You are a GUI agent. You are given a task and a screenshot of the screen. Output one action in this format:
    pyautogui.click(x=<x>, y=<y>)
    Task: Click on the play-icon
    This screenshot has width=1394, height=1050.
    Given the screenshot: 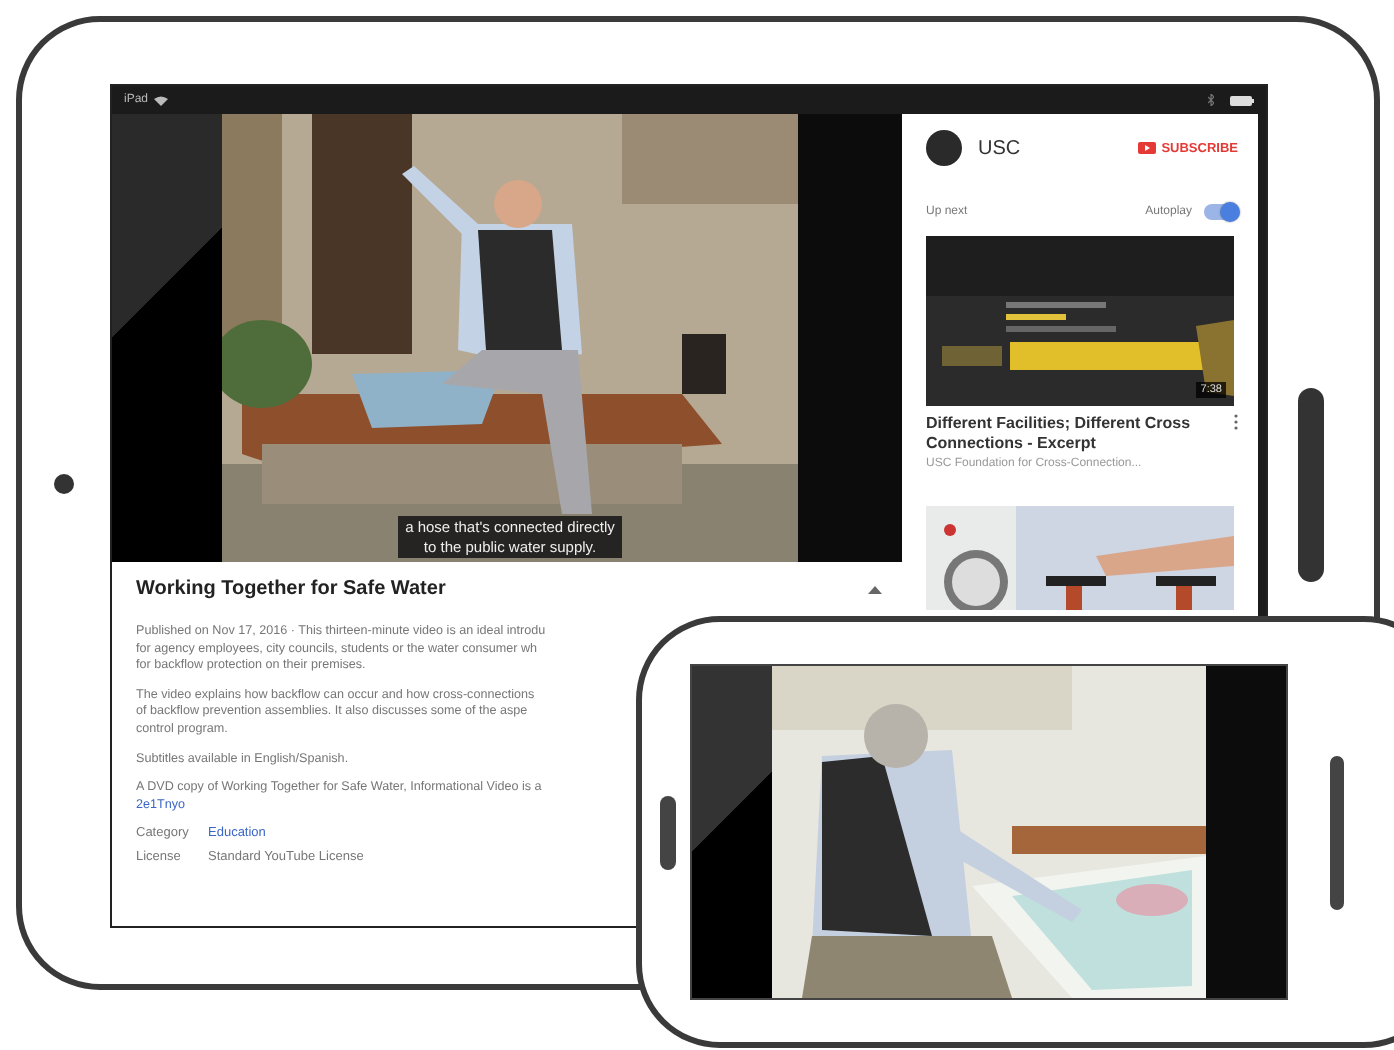 What is the action you would take?
    pyautogui.click(x=1146, y=148)
    